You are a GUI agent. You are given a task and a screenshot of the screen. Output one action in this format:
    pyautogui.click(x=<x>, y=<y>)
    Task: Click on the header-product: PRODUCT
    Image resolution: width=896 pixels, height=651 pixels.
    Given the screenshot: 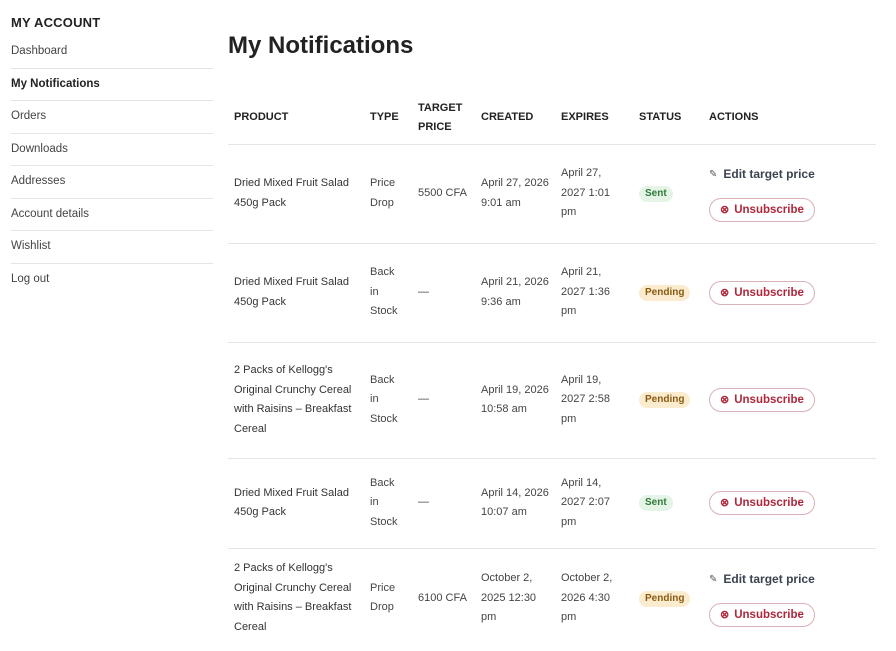 What is the action you would take?
    pyautogui.click(x=296, y=118)
    